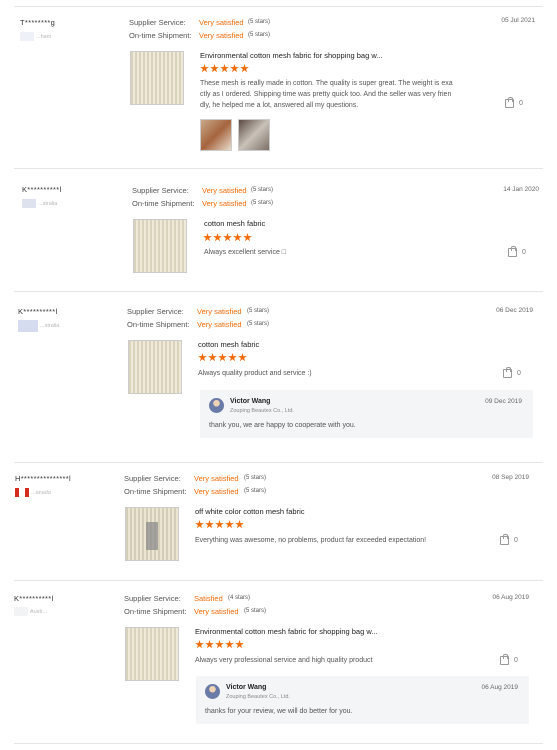 This screenshot has height=750, width=557. I want to click on comment-line: Always excellent service □, so click(245, 252).